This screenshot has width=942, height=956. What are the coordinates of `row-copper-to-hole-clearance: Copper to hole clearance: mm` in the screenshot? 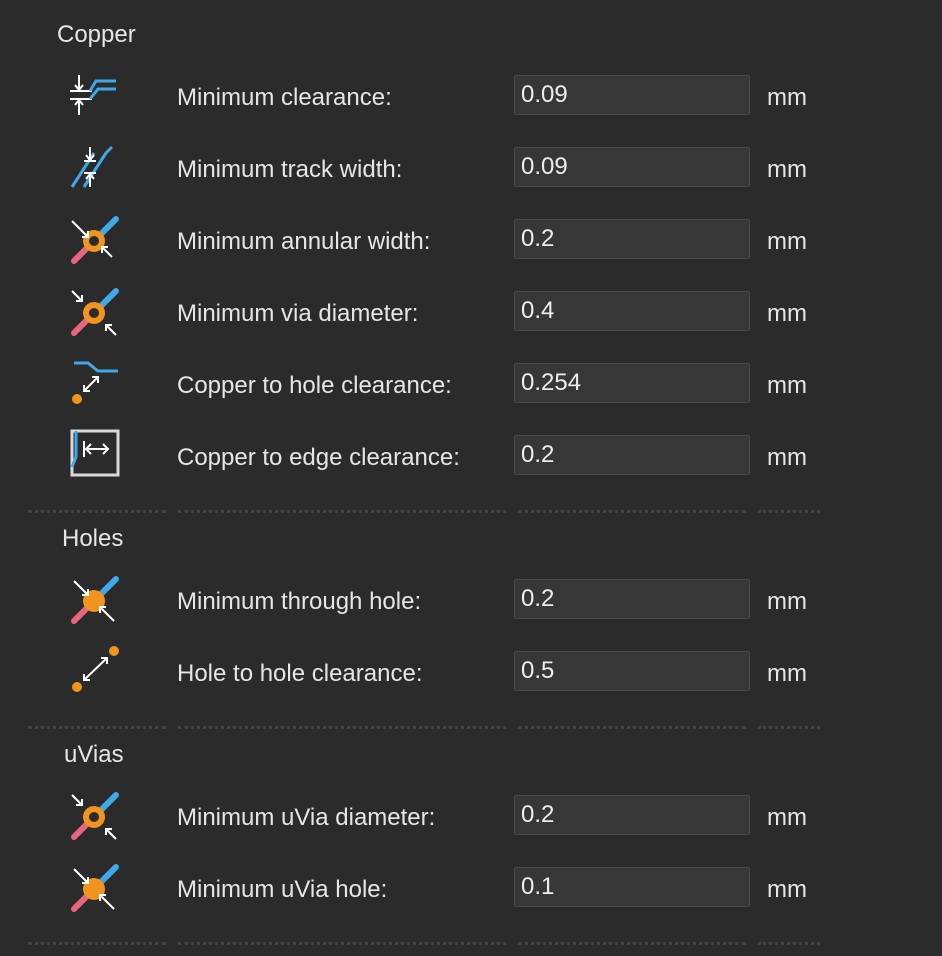 It's located at (471, 398).